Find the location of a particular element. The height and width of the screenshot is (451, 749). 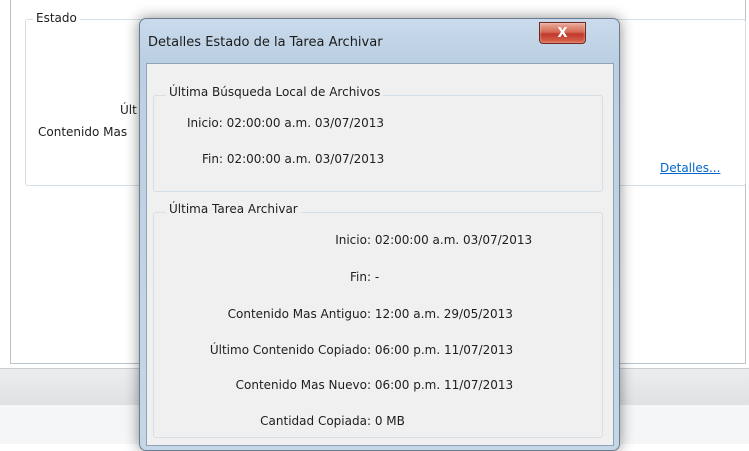

search-start-label: Inicio: is located at coordinates (205, 123).